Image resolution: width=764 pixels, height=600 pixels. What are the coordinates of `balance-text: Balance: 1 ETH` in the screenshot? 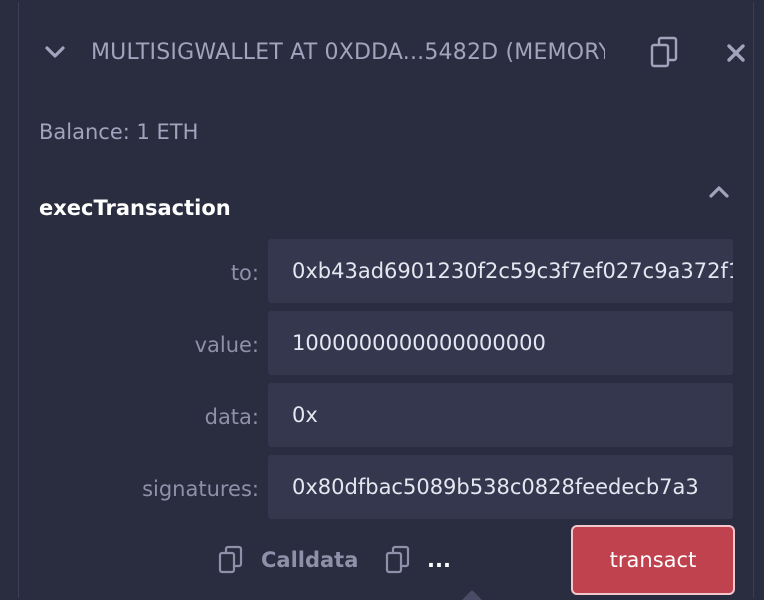 It's located at (119, 132).